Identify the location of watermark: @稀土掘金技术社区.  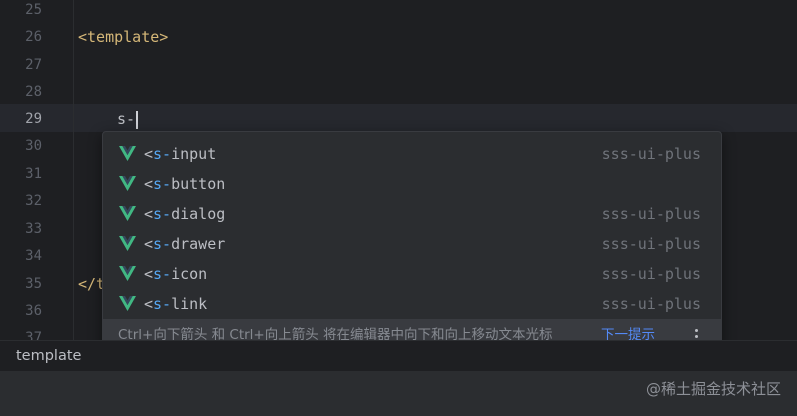
(713, 389).